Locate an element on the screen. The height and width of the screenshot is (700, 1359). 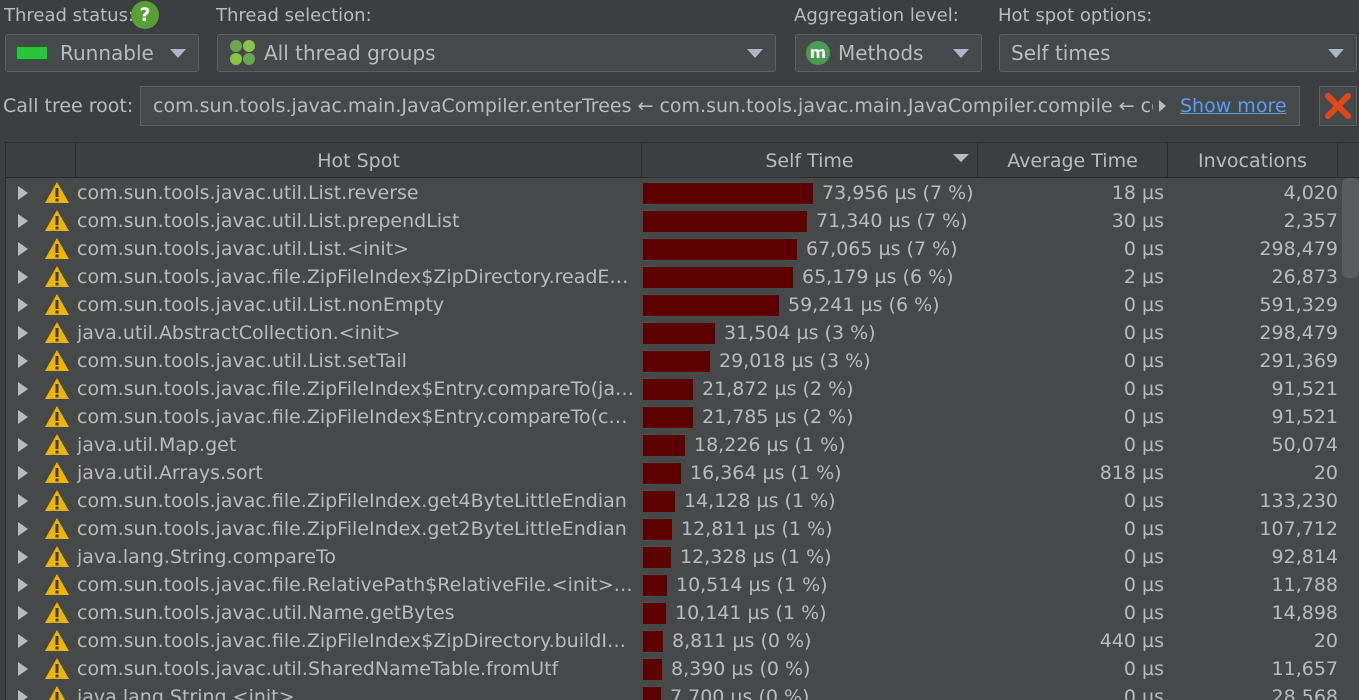
help-icon: ? is located at coordinates (145, 15).